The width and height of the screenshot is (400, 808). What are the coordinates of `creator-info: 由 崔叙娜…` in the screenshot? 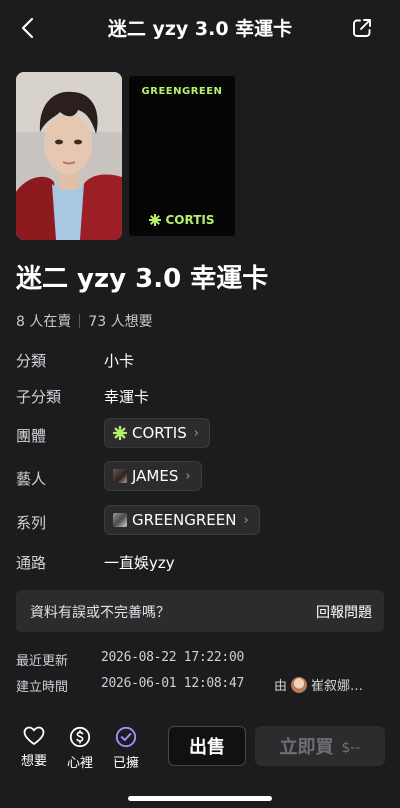 It's located at (318, 684).